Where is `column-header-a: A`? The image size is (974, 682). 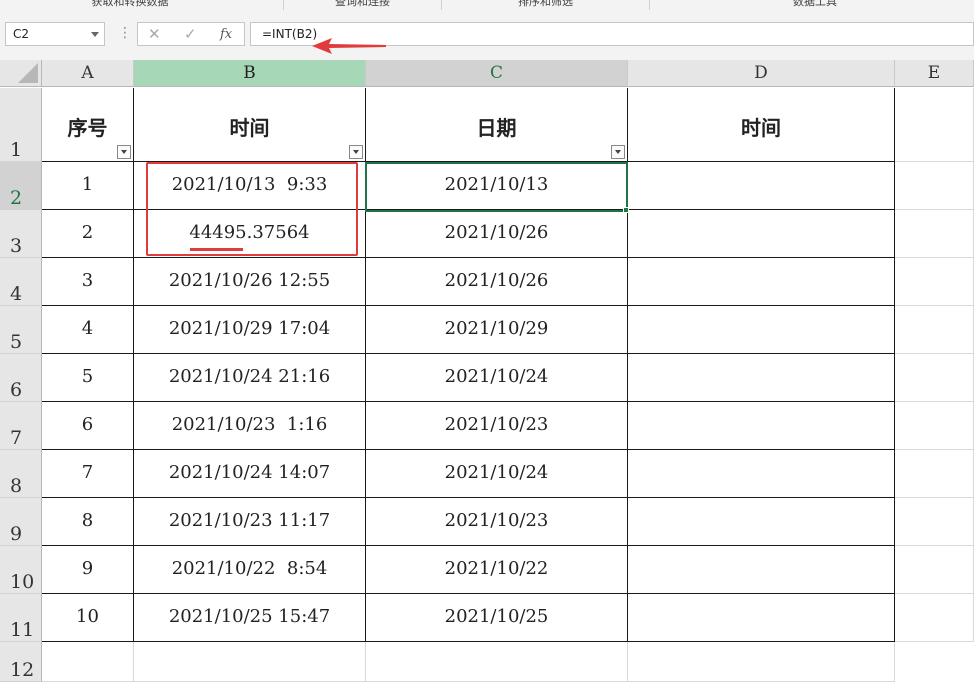 column-header-a: A is located at coordinates (88, 73).